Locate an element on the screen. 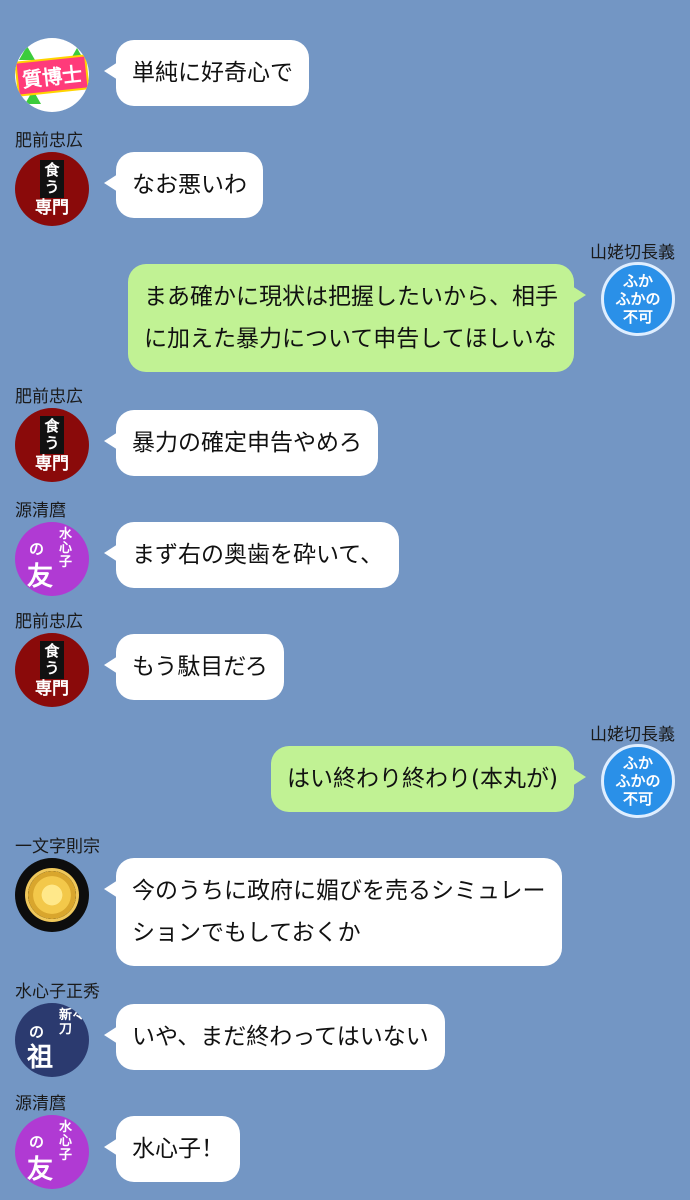  message-text: なお悪いわ is located at coordinates (189, 185).